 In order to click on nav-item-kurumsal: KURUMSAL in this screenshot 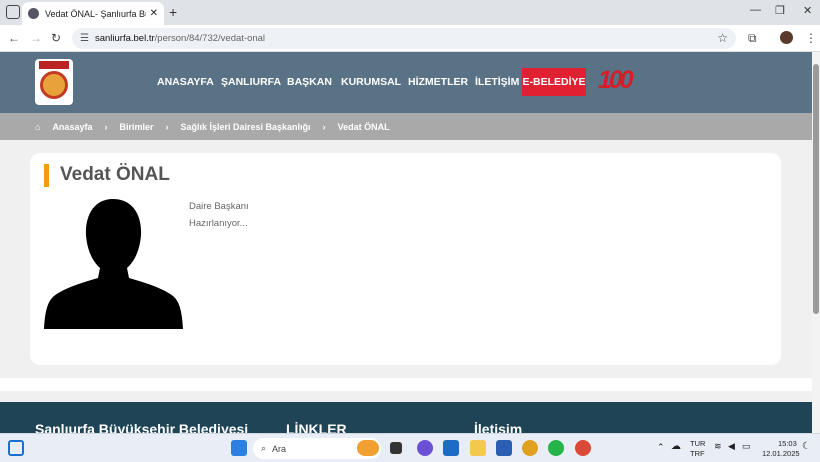, I will do `click(371, 82)`.